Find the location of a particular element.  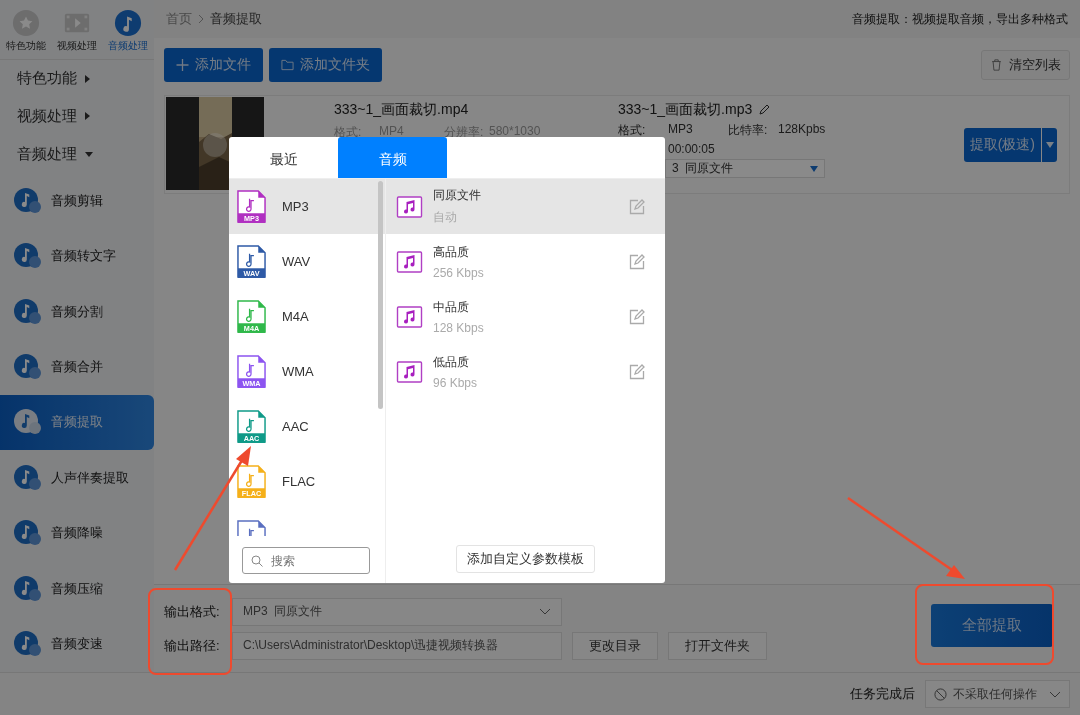

preset-name: 中品质 is located at coordinates (451, 307).